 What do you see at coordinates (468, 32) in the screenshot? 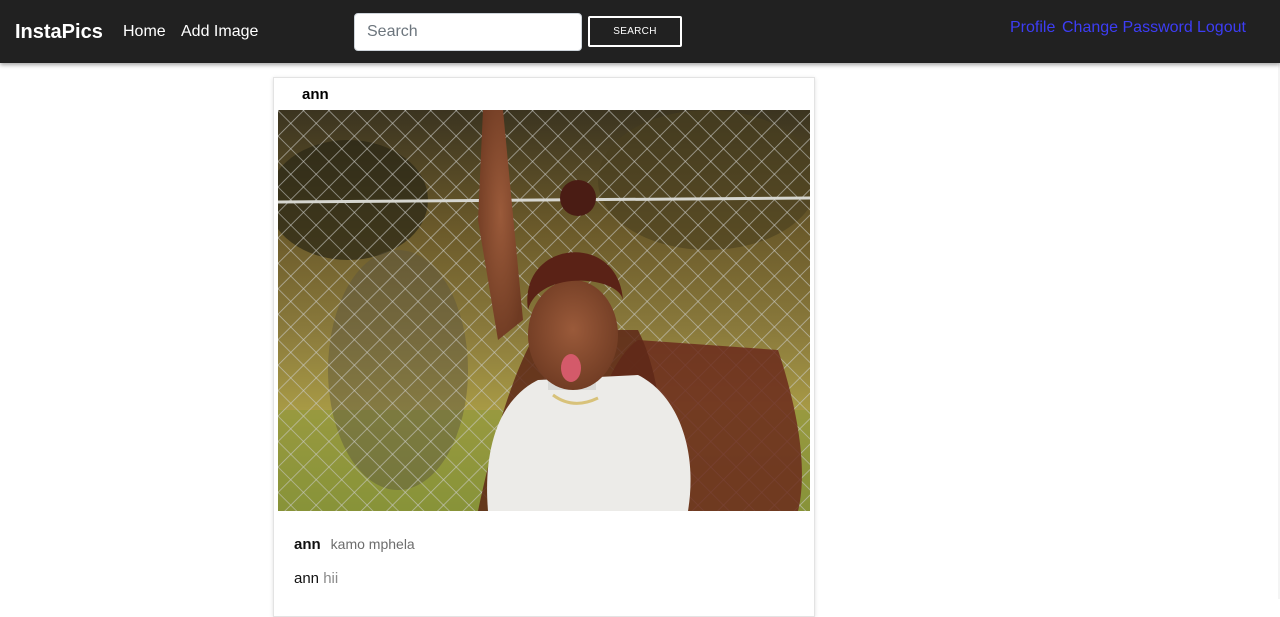
I see `search-input` at bounding box center [468, 32].